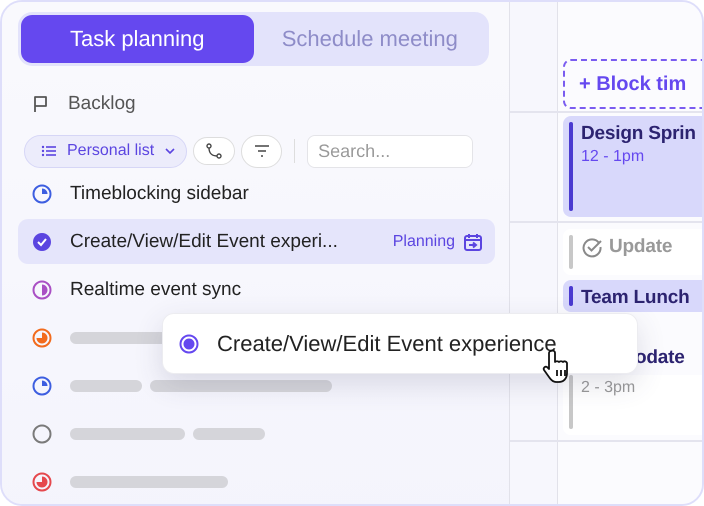 Image resolution: width=704 pixels, height=506 pixels. I want to click on caret-icon, so click(170, 151).